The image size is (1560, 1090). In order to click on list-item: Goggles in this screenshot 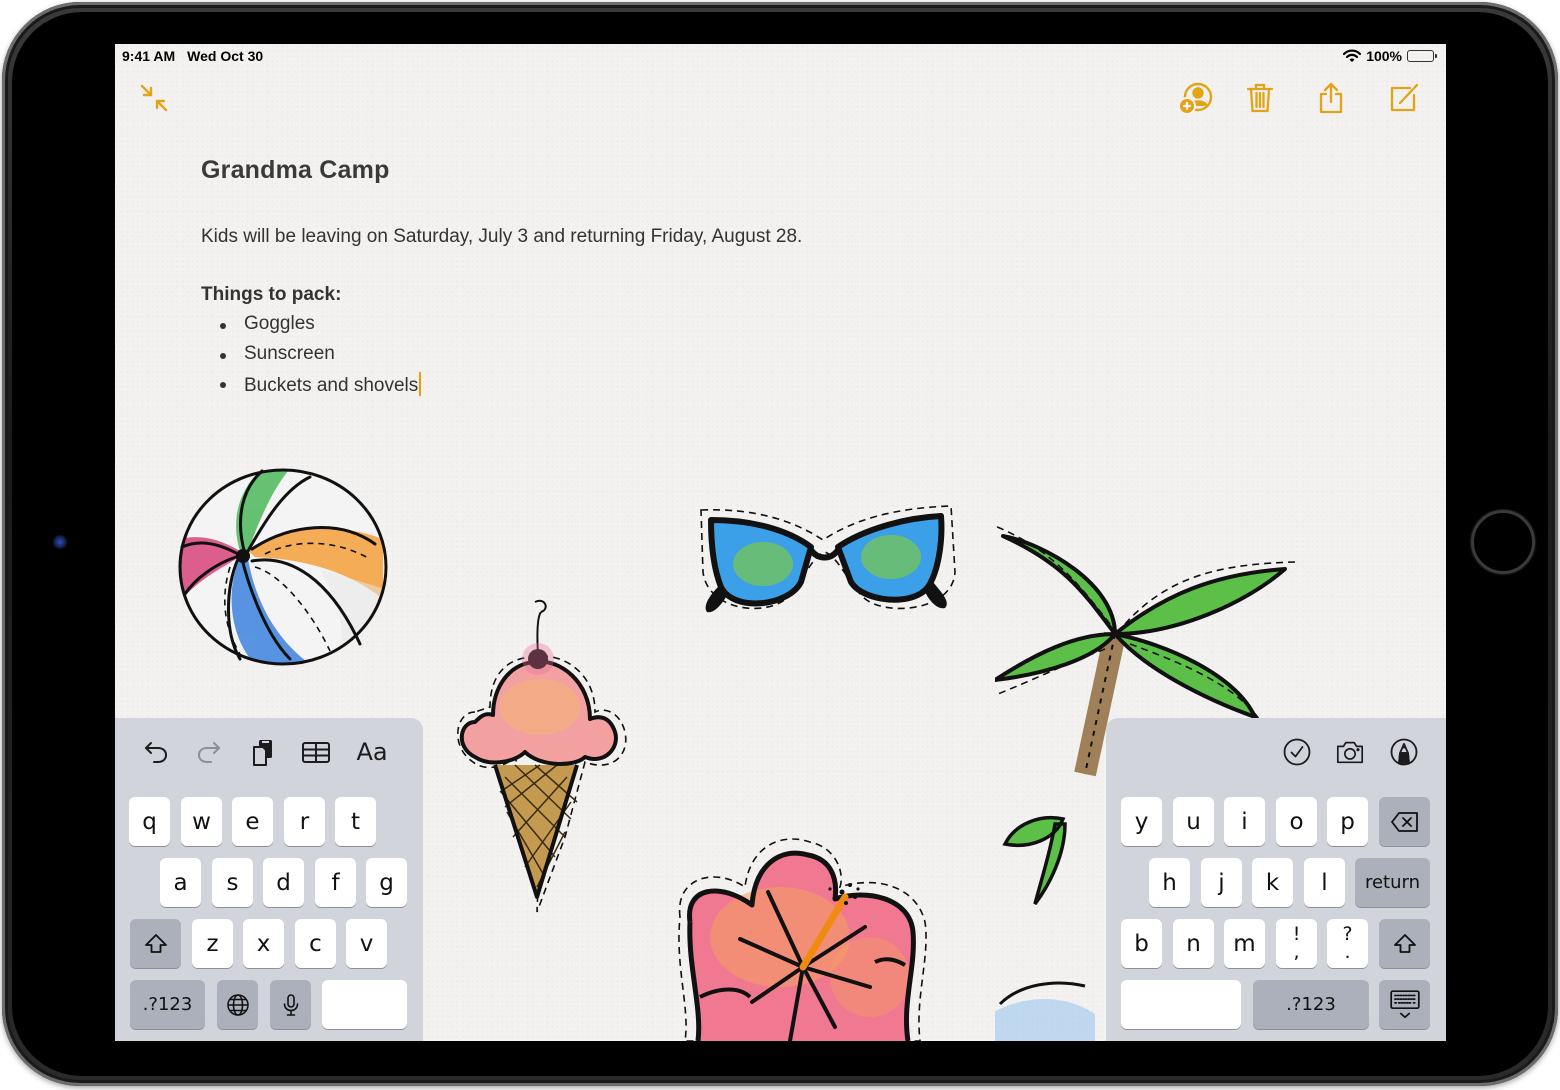, I will do `click(311, 328)`.